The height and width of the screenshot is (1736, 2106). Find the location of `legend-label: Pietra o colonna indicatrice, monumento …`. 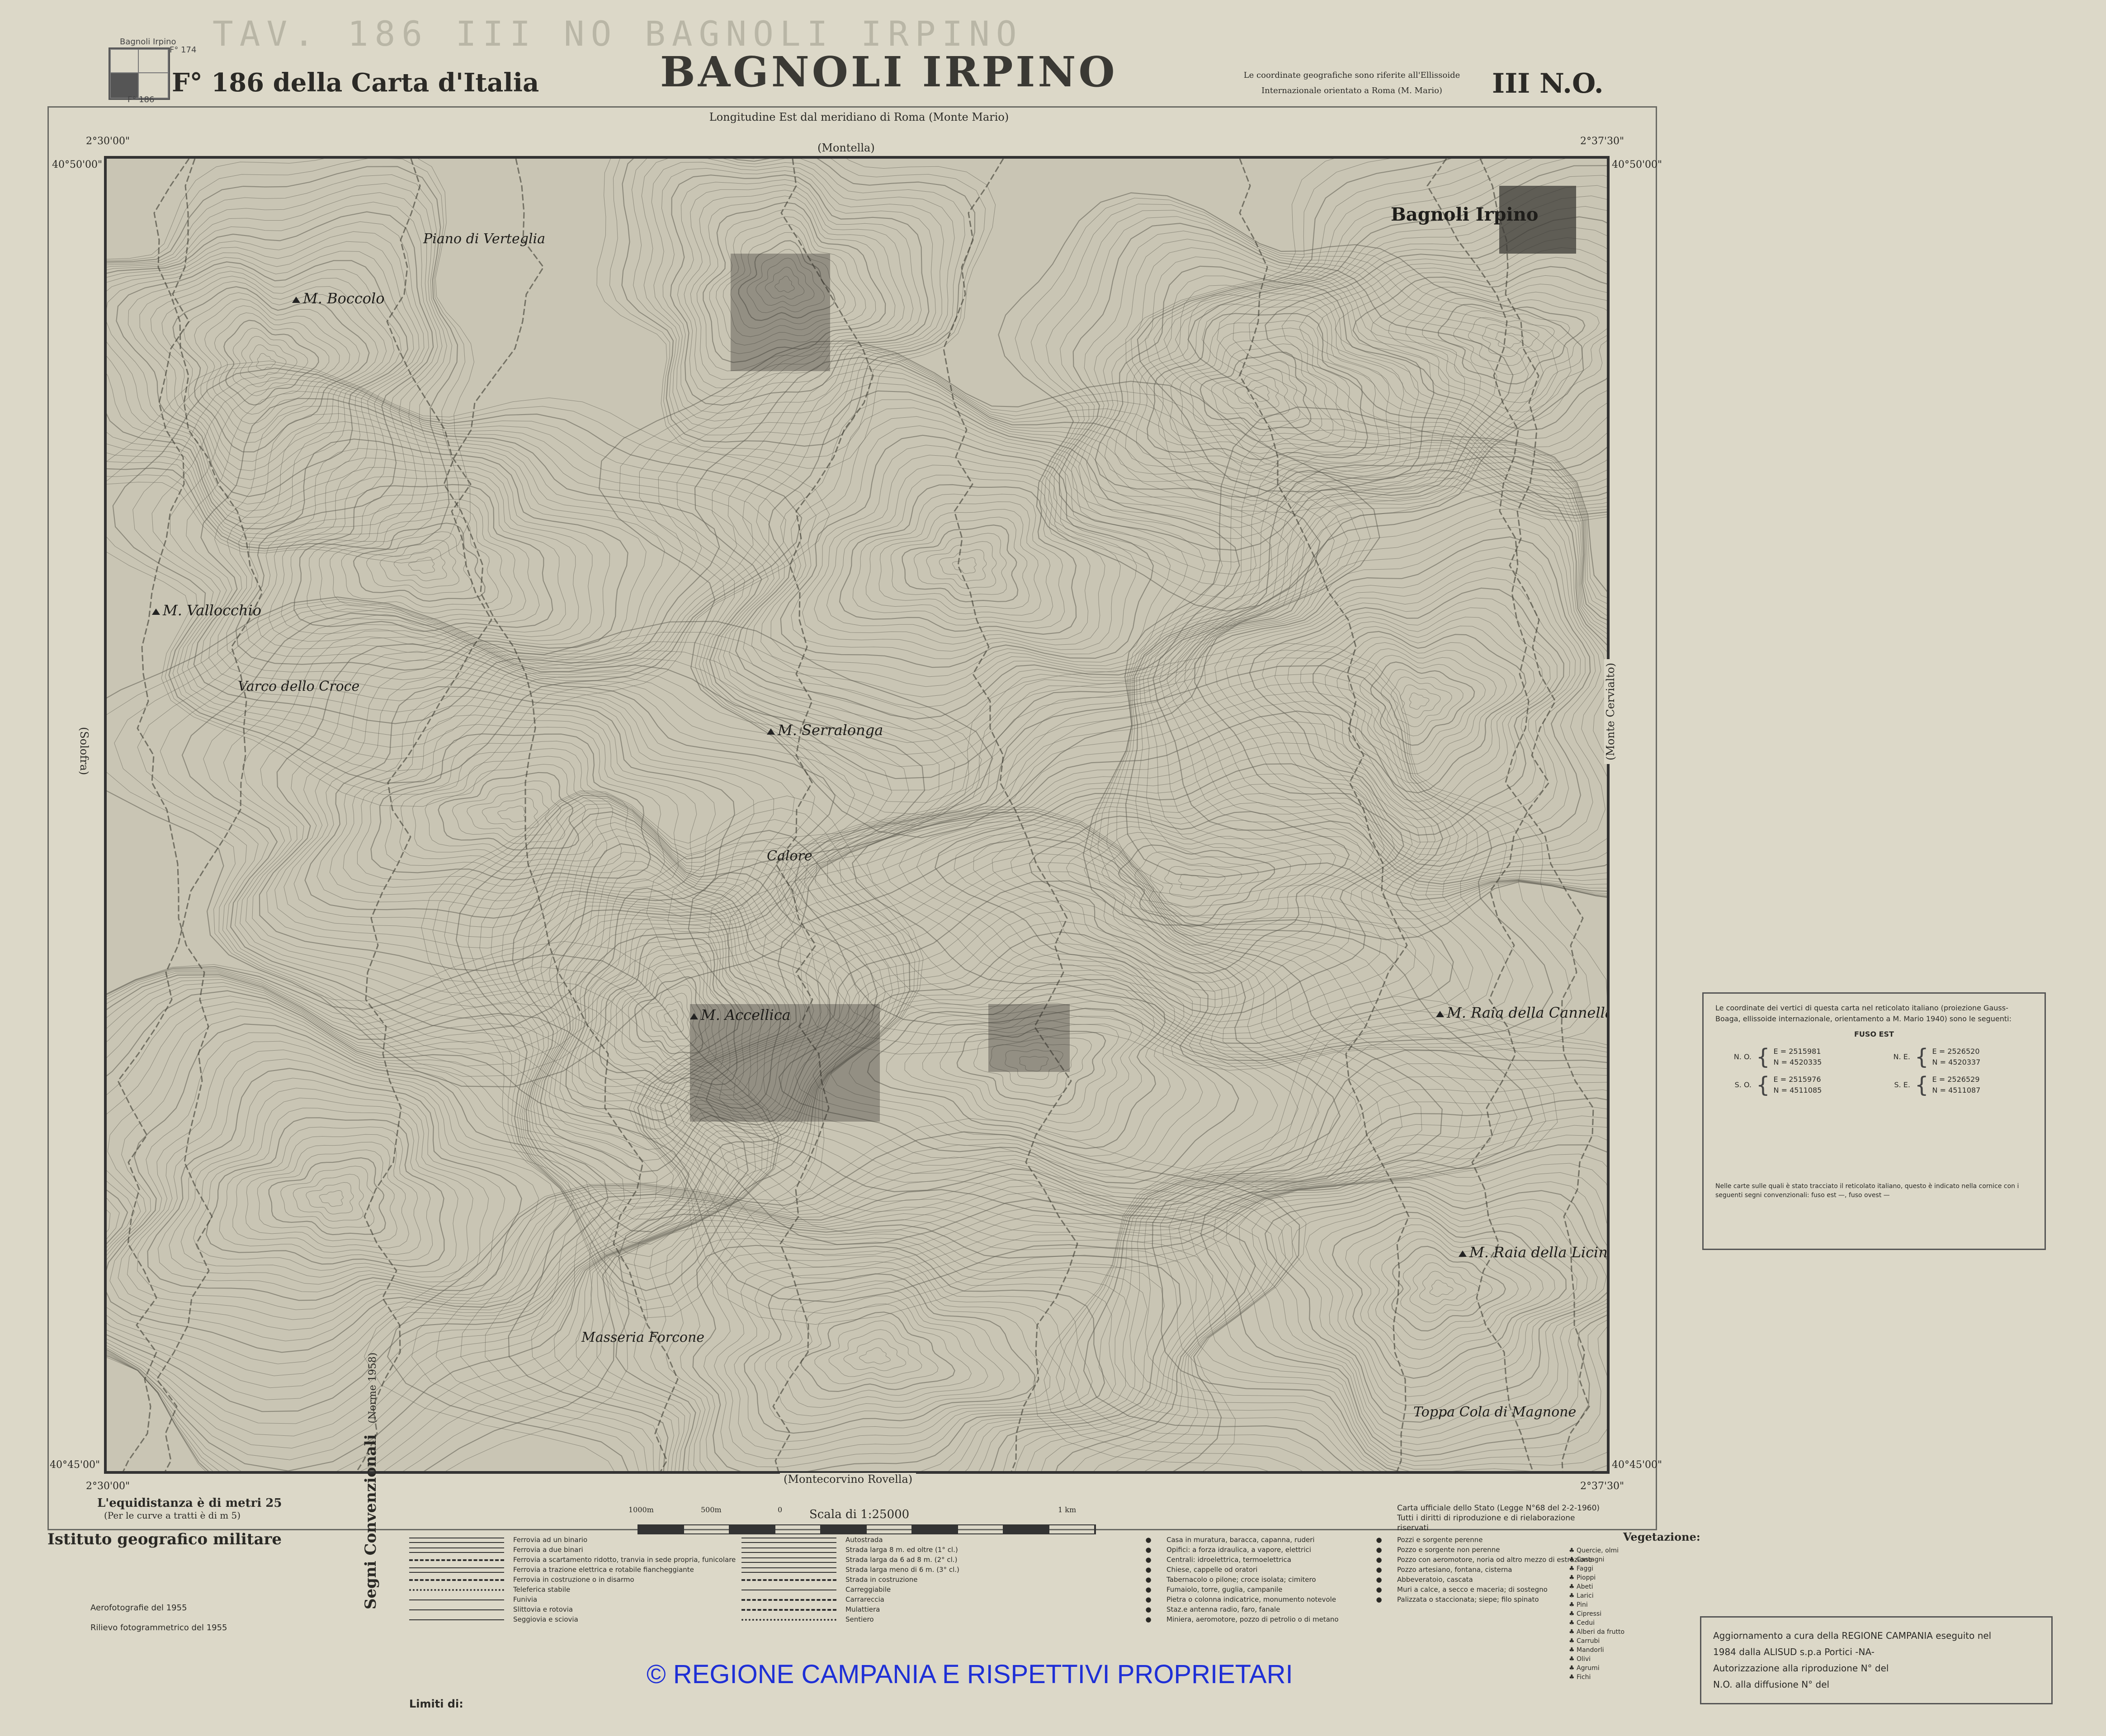

legend-label: Pietra o colonna indicatrice, monumento … is located at coordinates (1251, 1600).